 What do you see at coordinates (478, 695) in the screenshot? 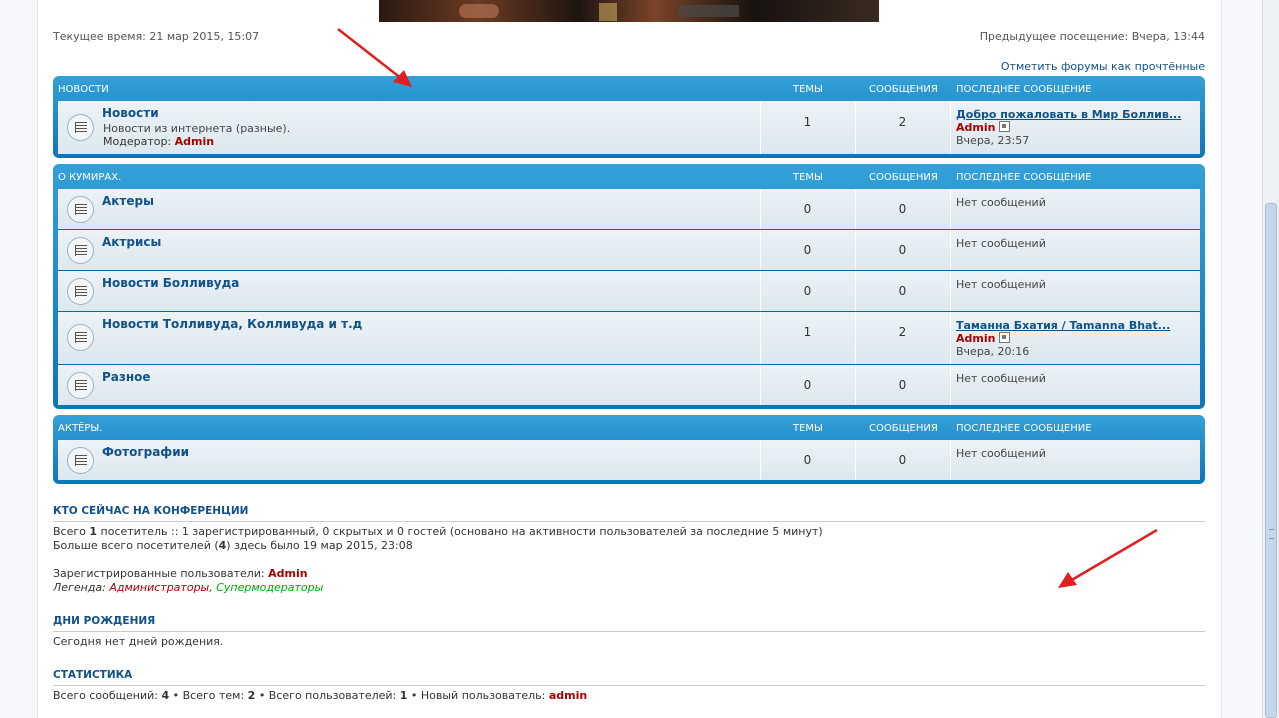
I see `stats-newest-label: • Новый пользователь:` at bounding box center [478, 695].